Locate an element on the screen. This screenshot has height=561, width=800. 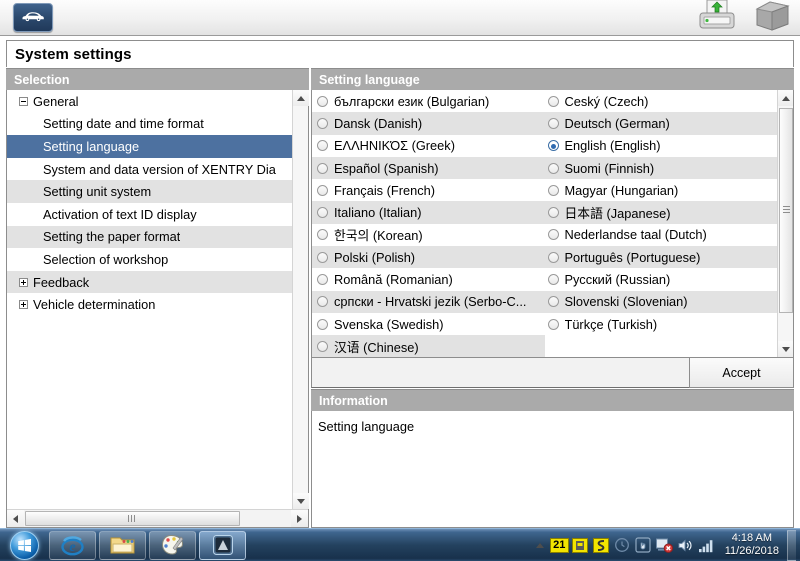
paint-palette-icon is located at coordinates (172, 544).